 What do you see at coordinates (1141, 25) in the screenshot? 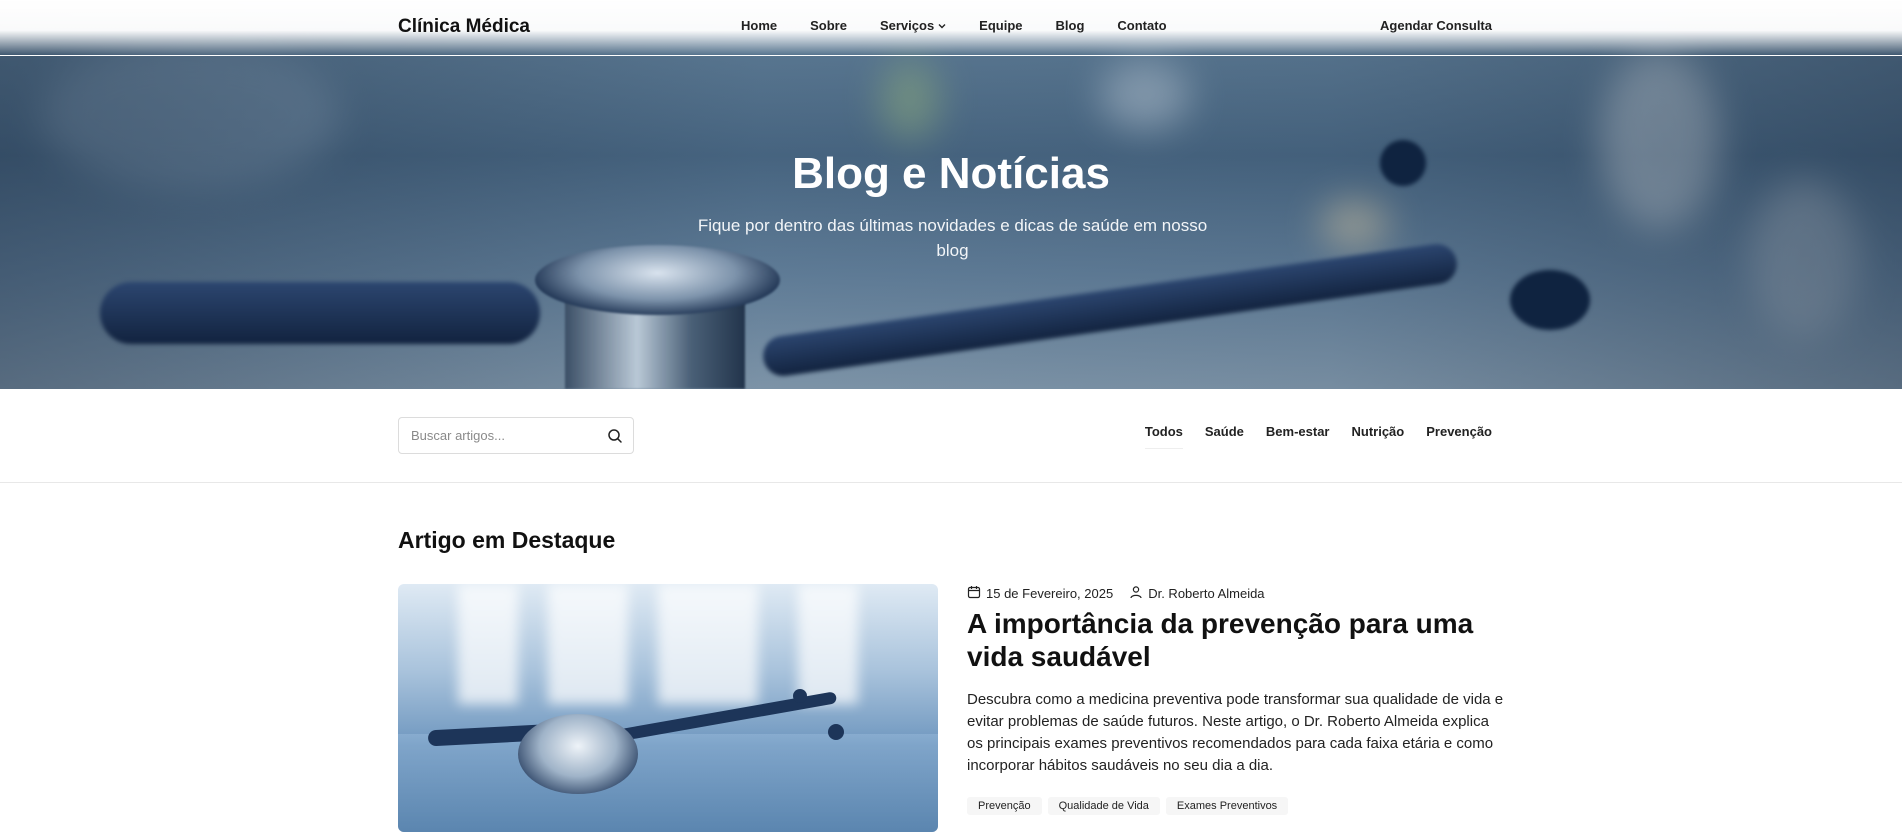
I see `nav-item-contato: Contato` at bounding box center [1141, 25].